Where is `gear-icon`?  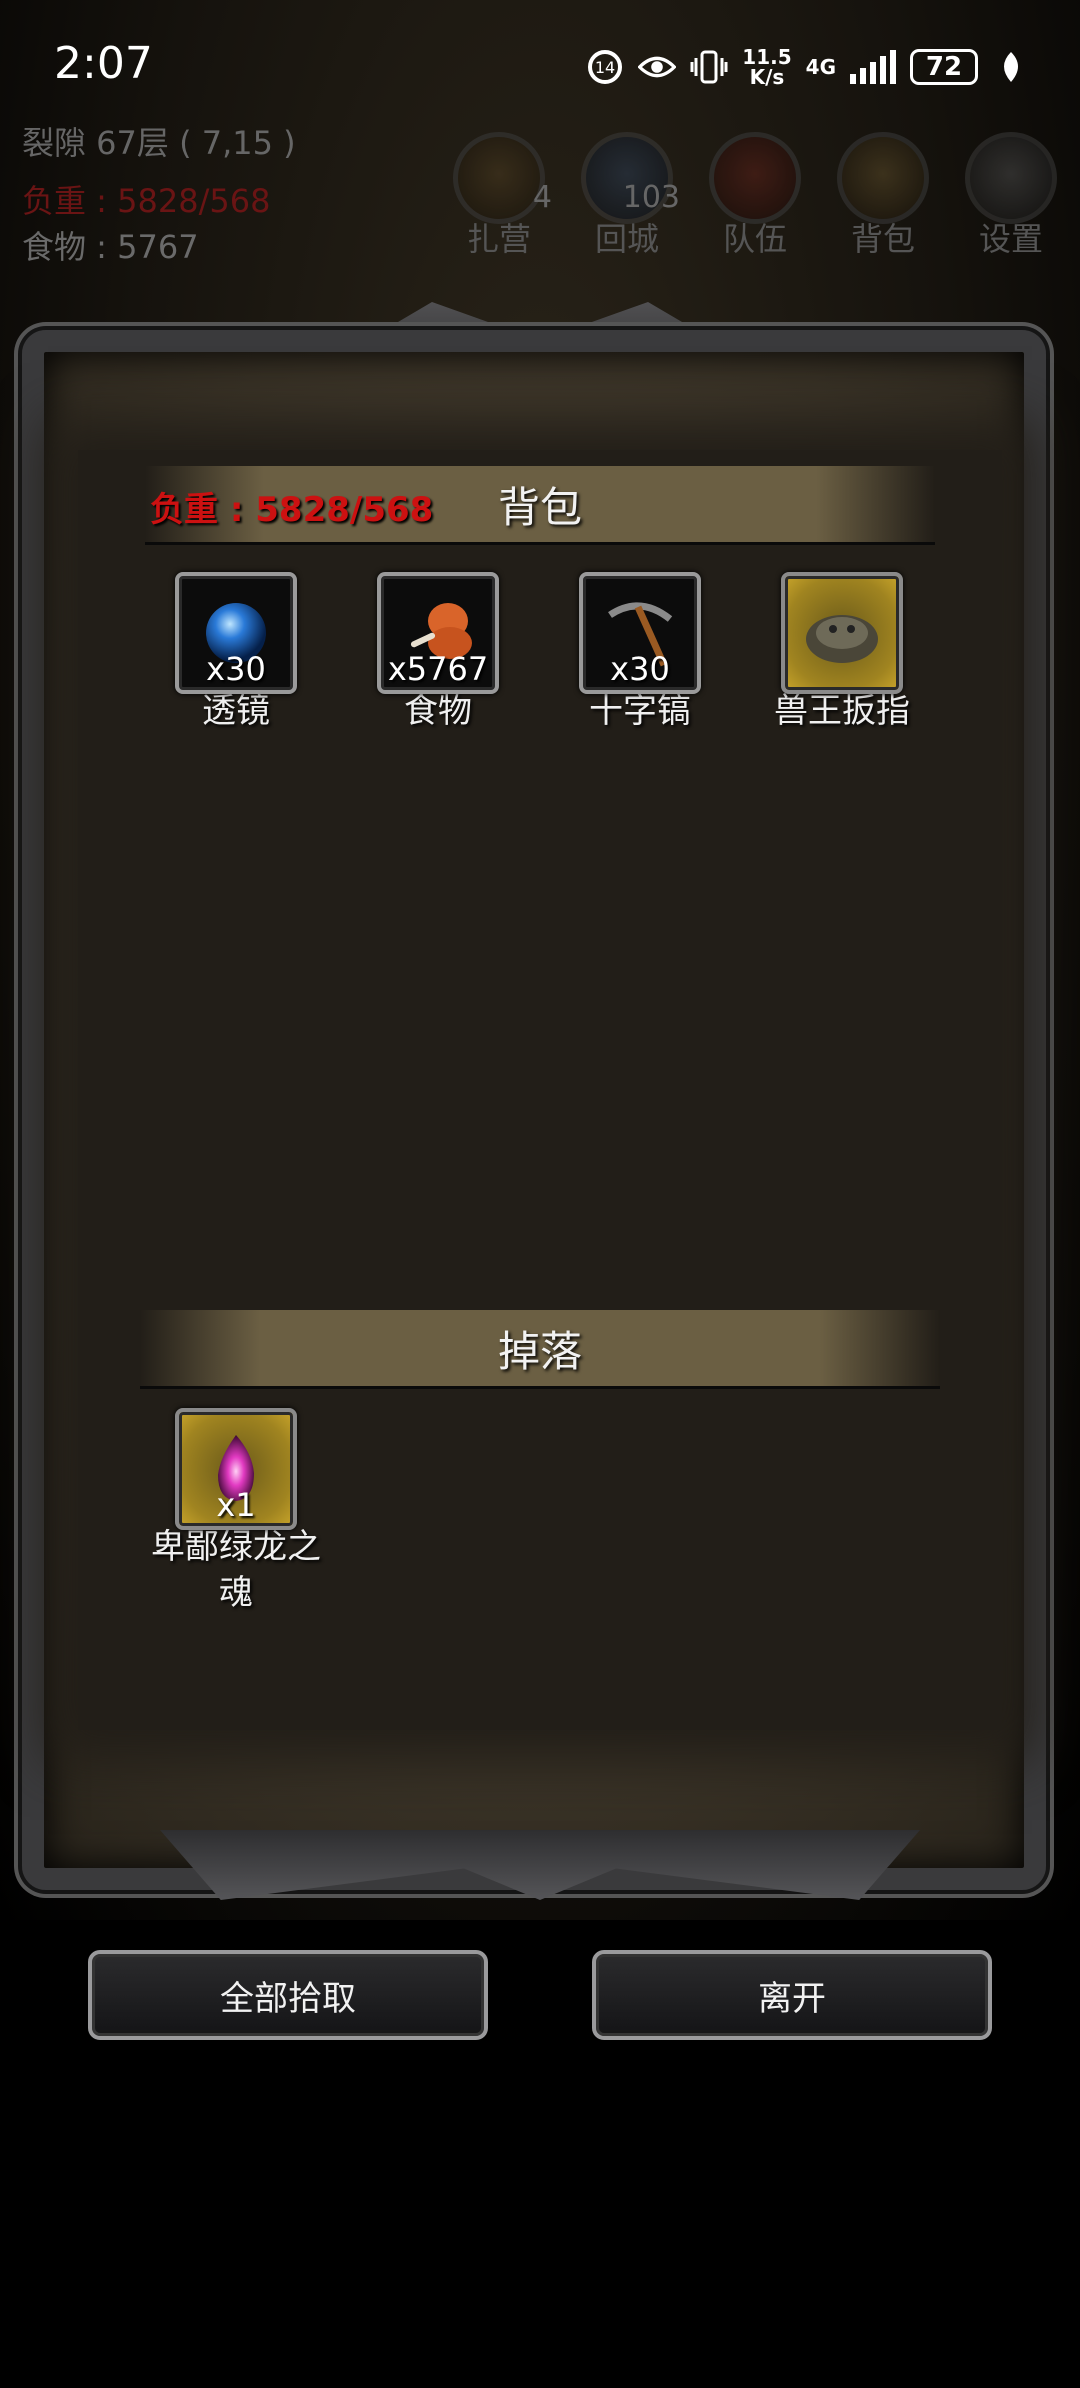
gear-icon is located at coordinates (1011, 178).